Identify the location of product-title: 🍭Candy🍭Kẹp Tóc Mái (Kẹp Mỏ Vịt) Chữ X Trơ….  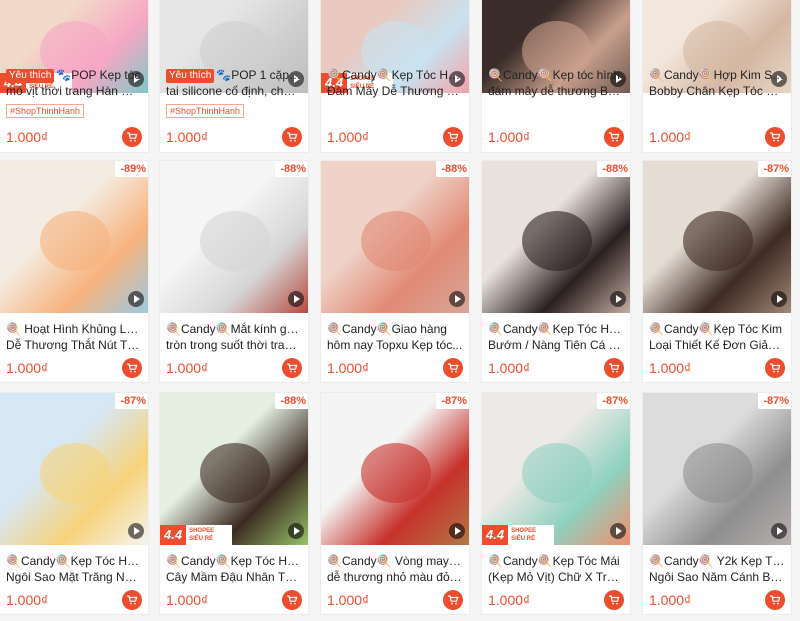
(556, 569).